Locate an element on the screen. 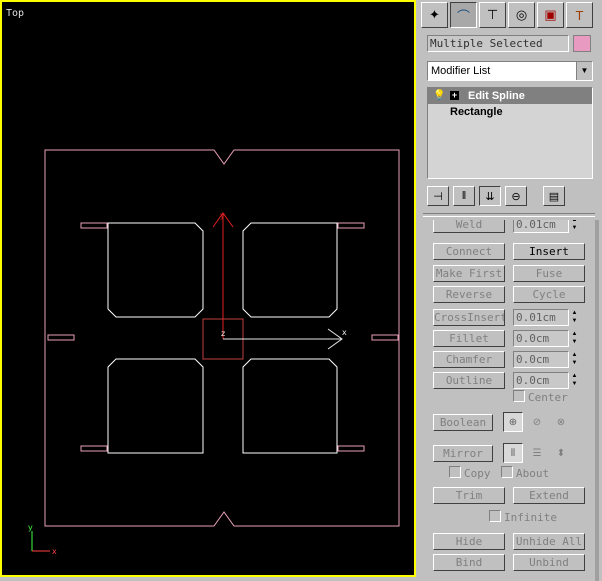  gizmo-z-label: z is located at coordinates (223, 333).